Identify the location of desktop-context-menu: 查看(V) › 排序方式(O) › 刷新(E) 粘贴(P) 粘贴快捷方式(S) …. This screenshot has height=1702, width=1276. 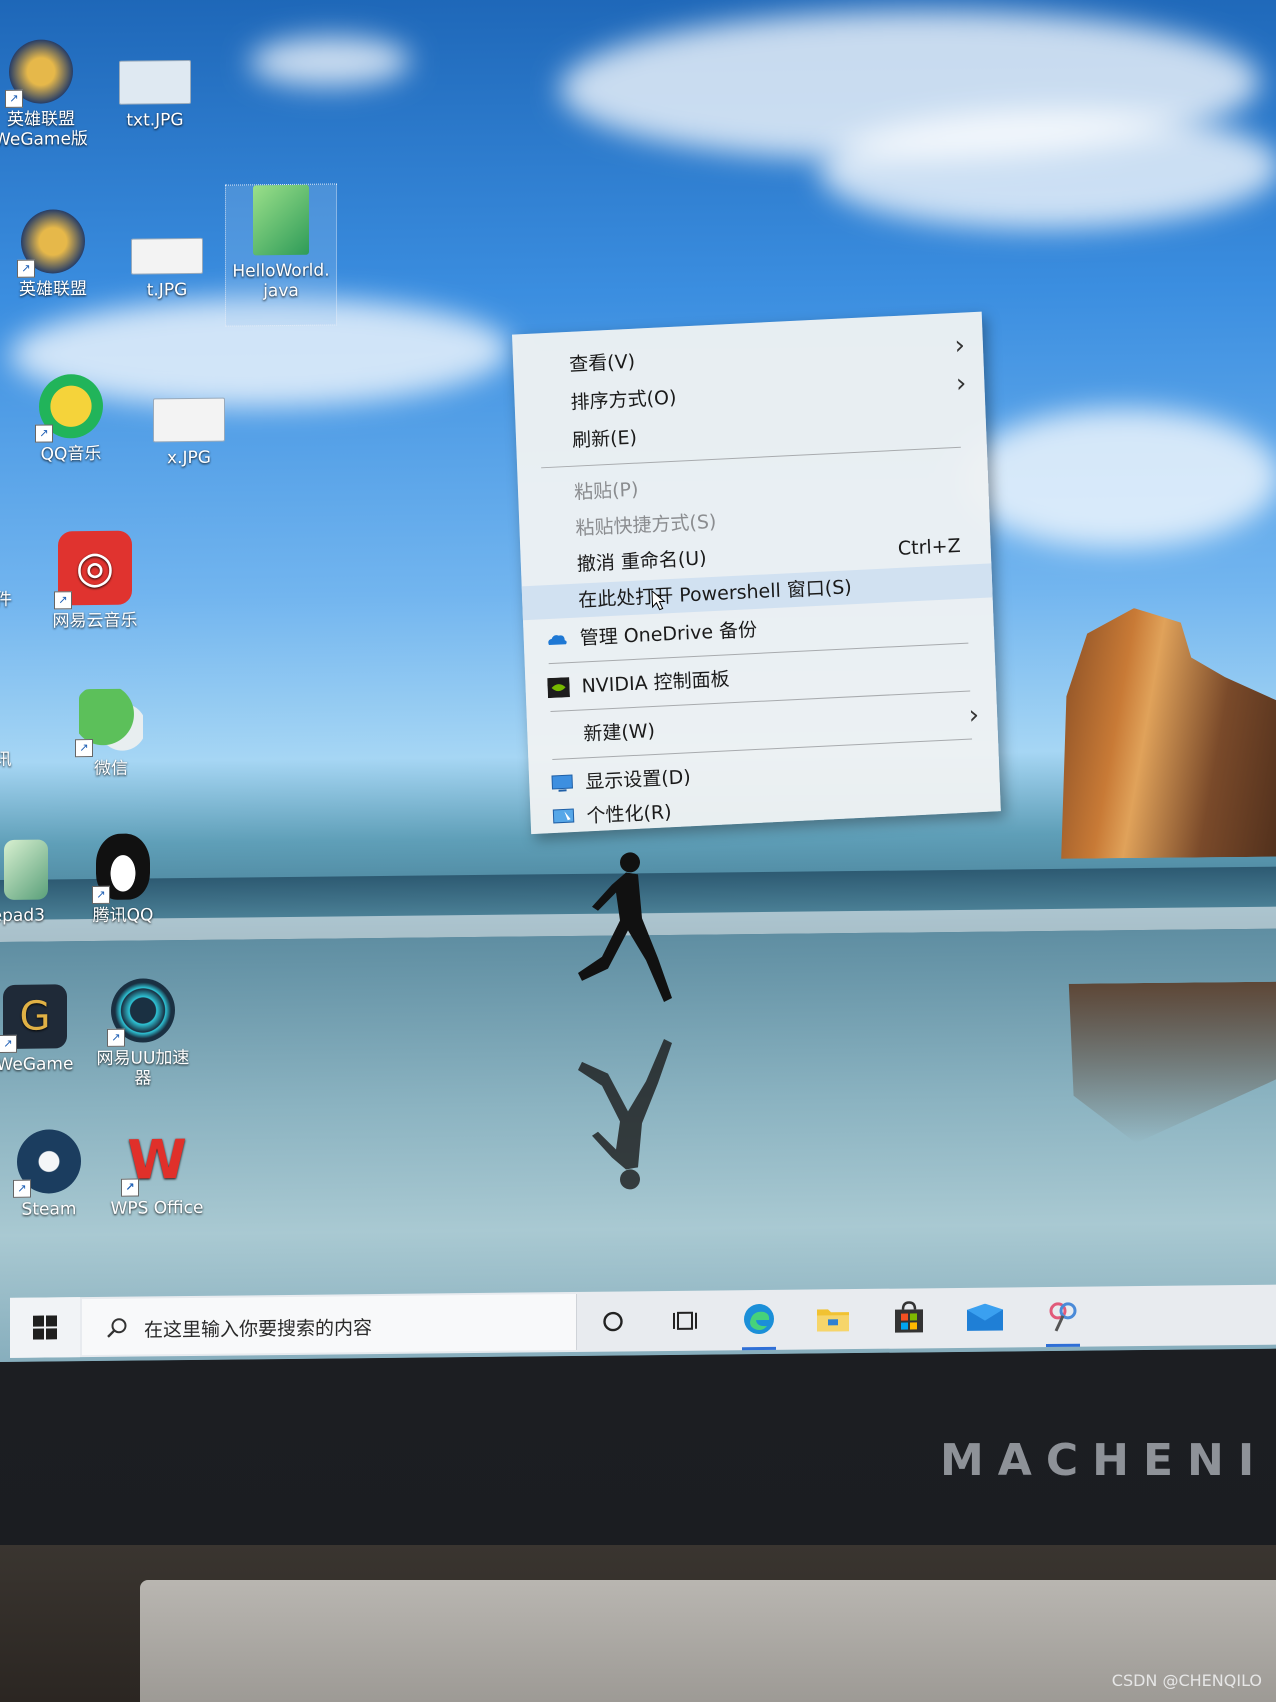
(756, 573).